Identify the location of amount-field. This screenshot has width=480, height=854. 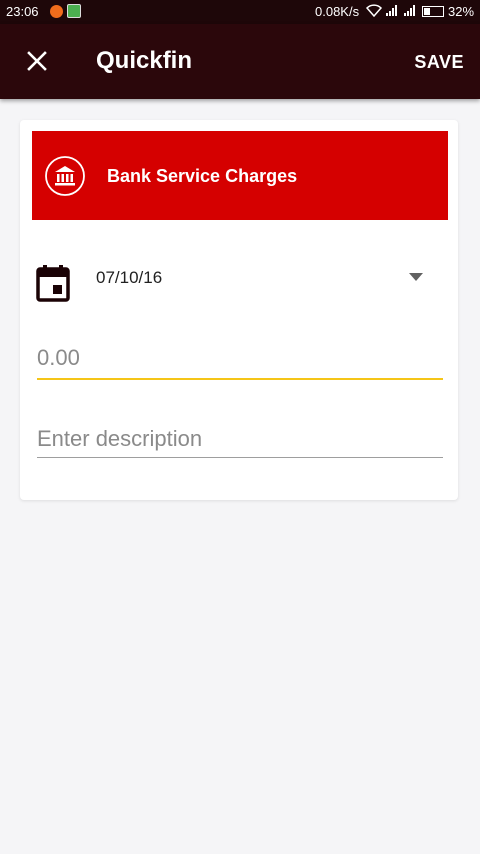
(240, 359).